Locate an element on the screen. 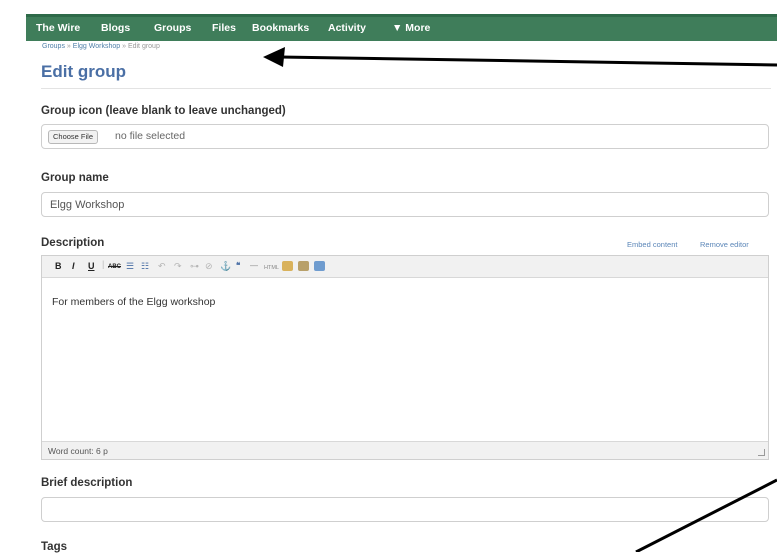 Image resolution: width=777 pixels, height=553 pixels. arrow-head-icon is located at coordinates (274, 57).